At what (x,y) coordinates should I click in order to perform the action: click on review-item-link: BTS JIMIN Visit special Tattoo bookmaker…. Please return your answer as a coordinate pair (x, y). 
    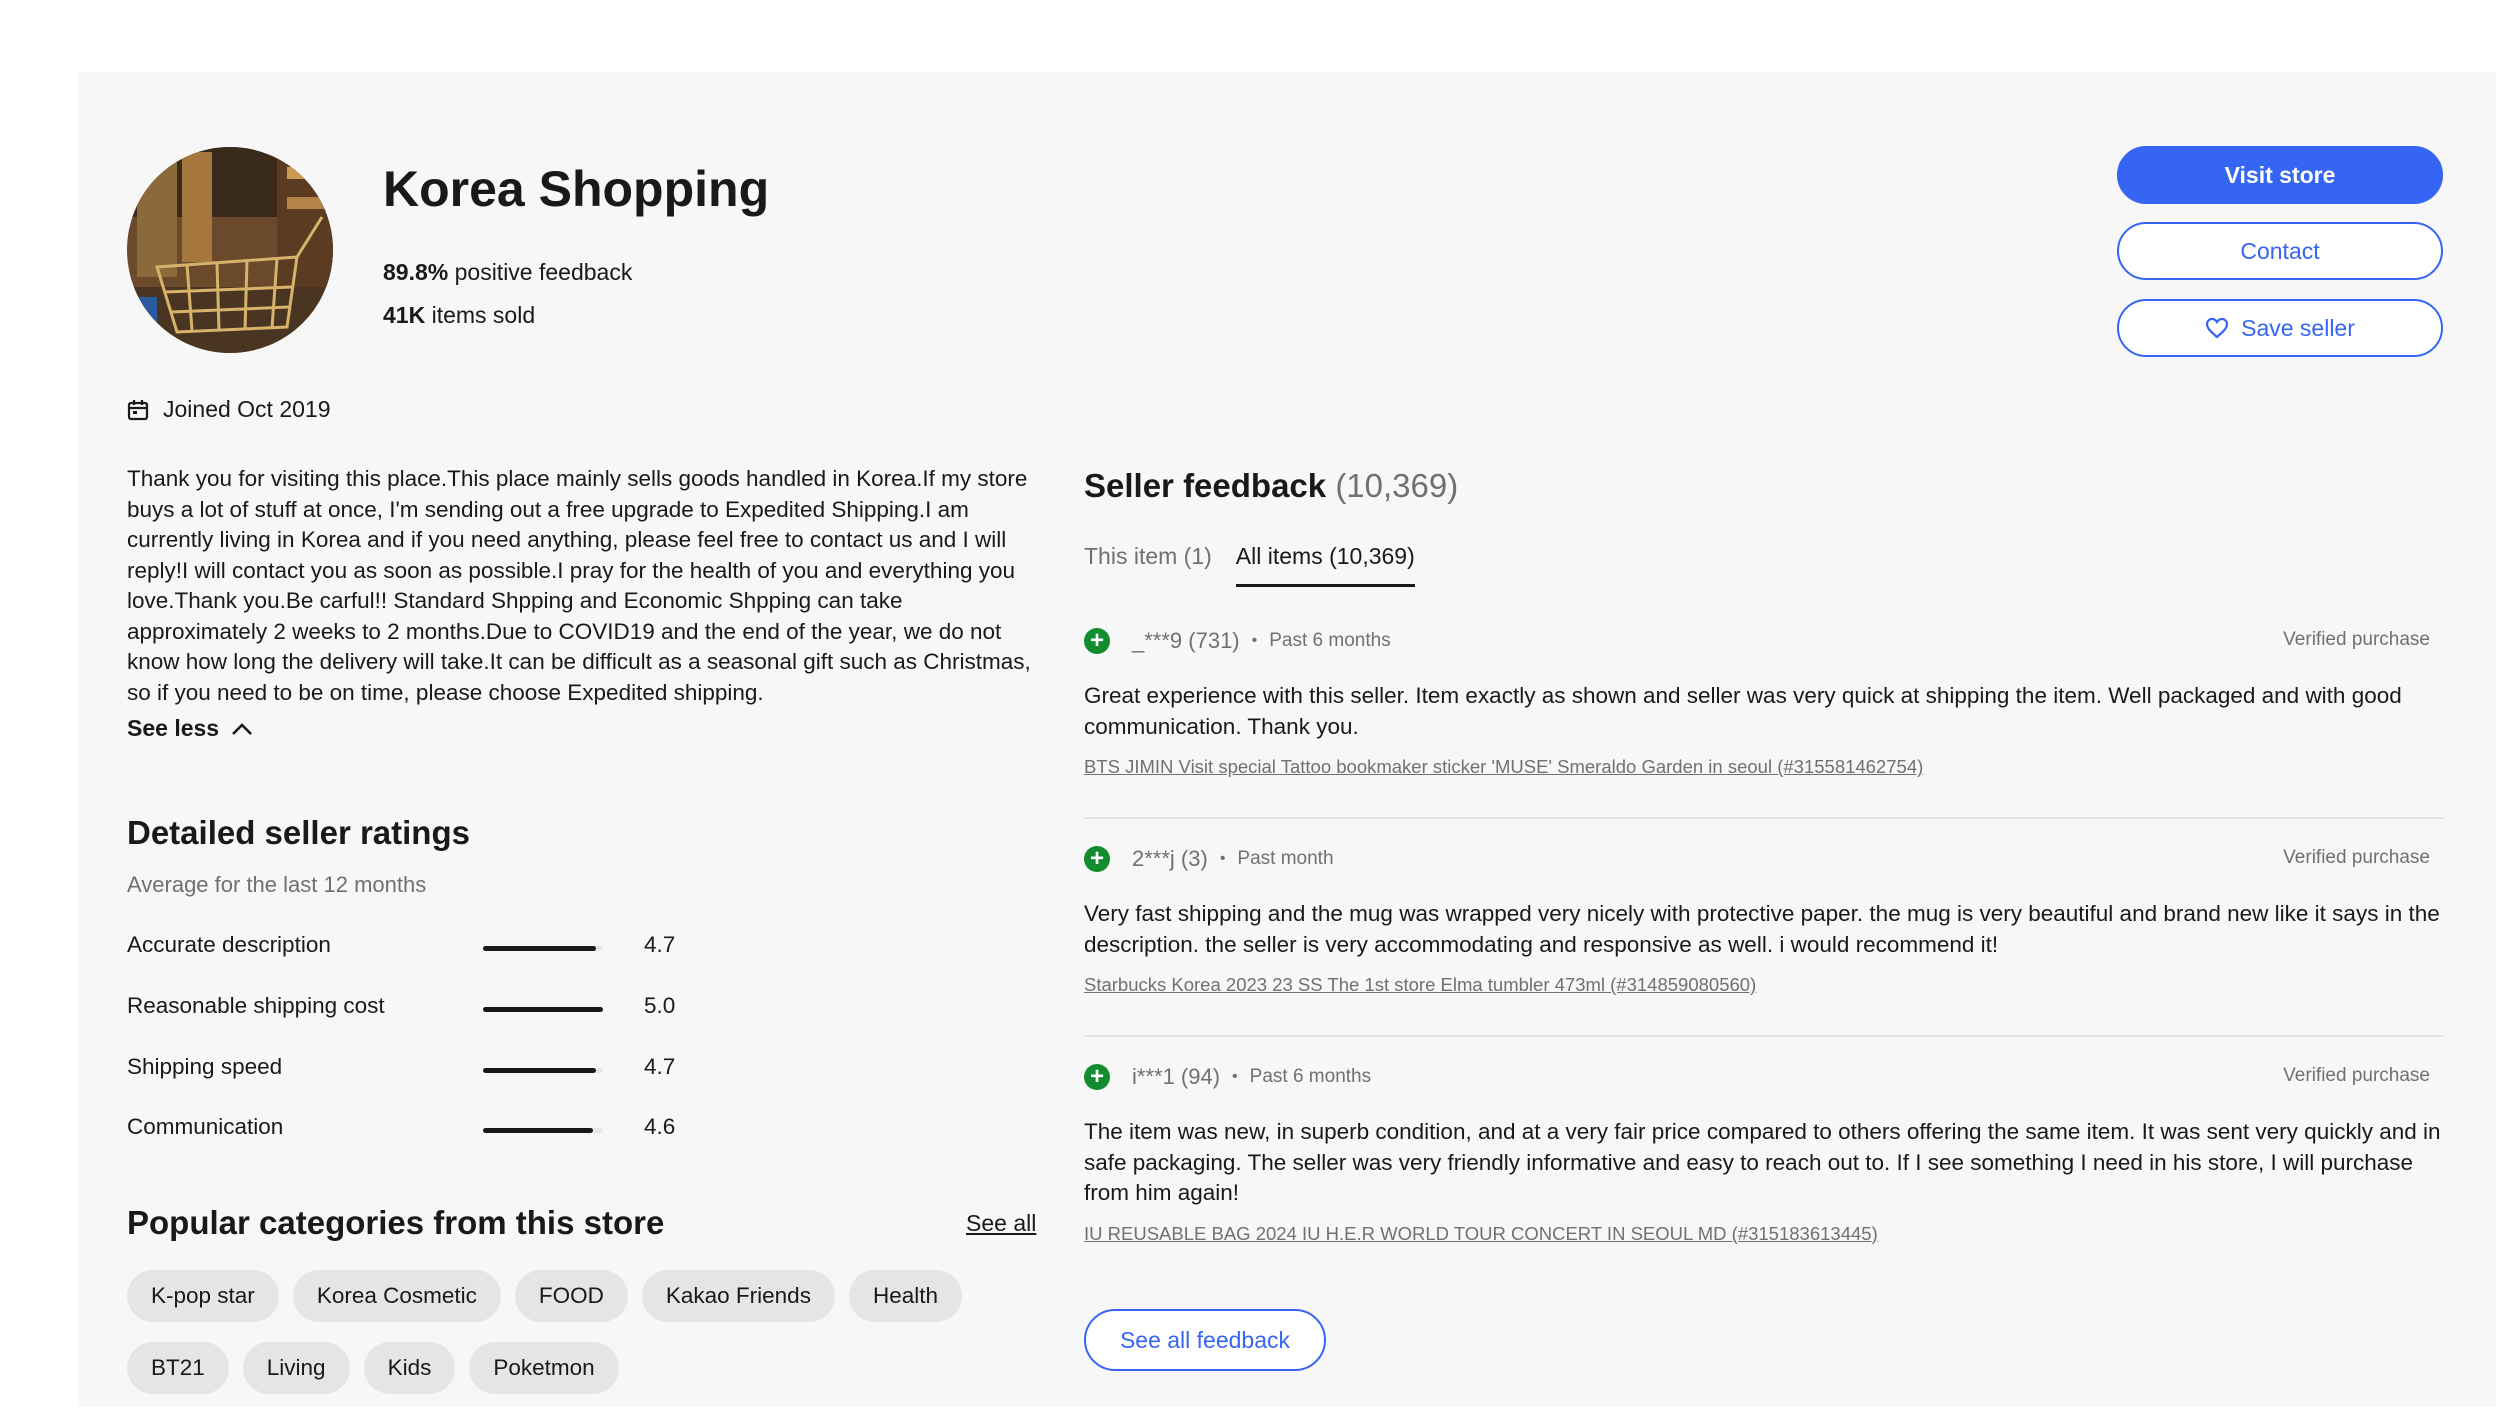
    Looking at the image, I should click on (1764, 767).